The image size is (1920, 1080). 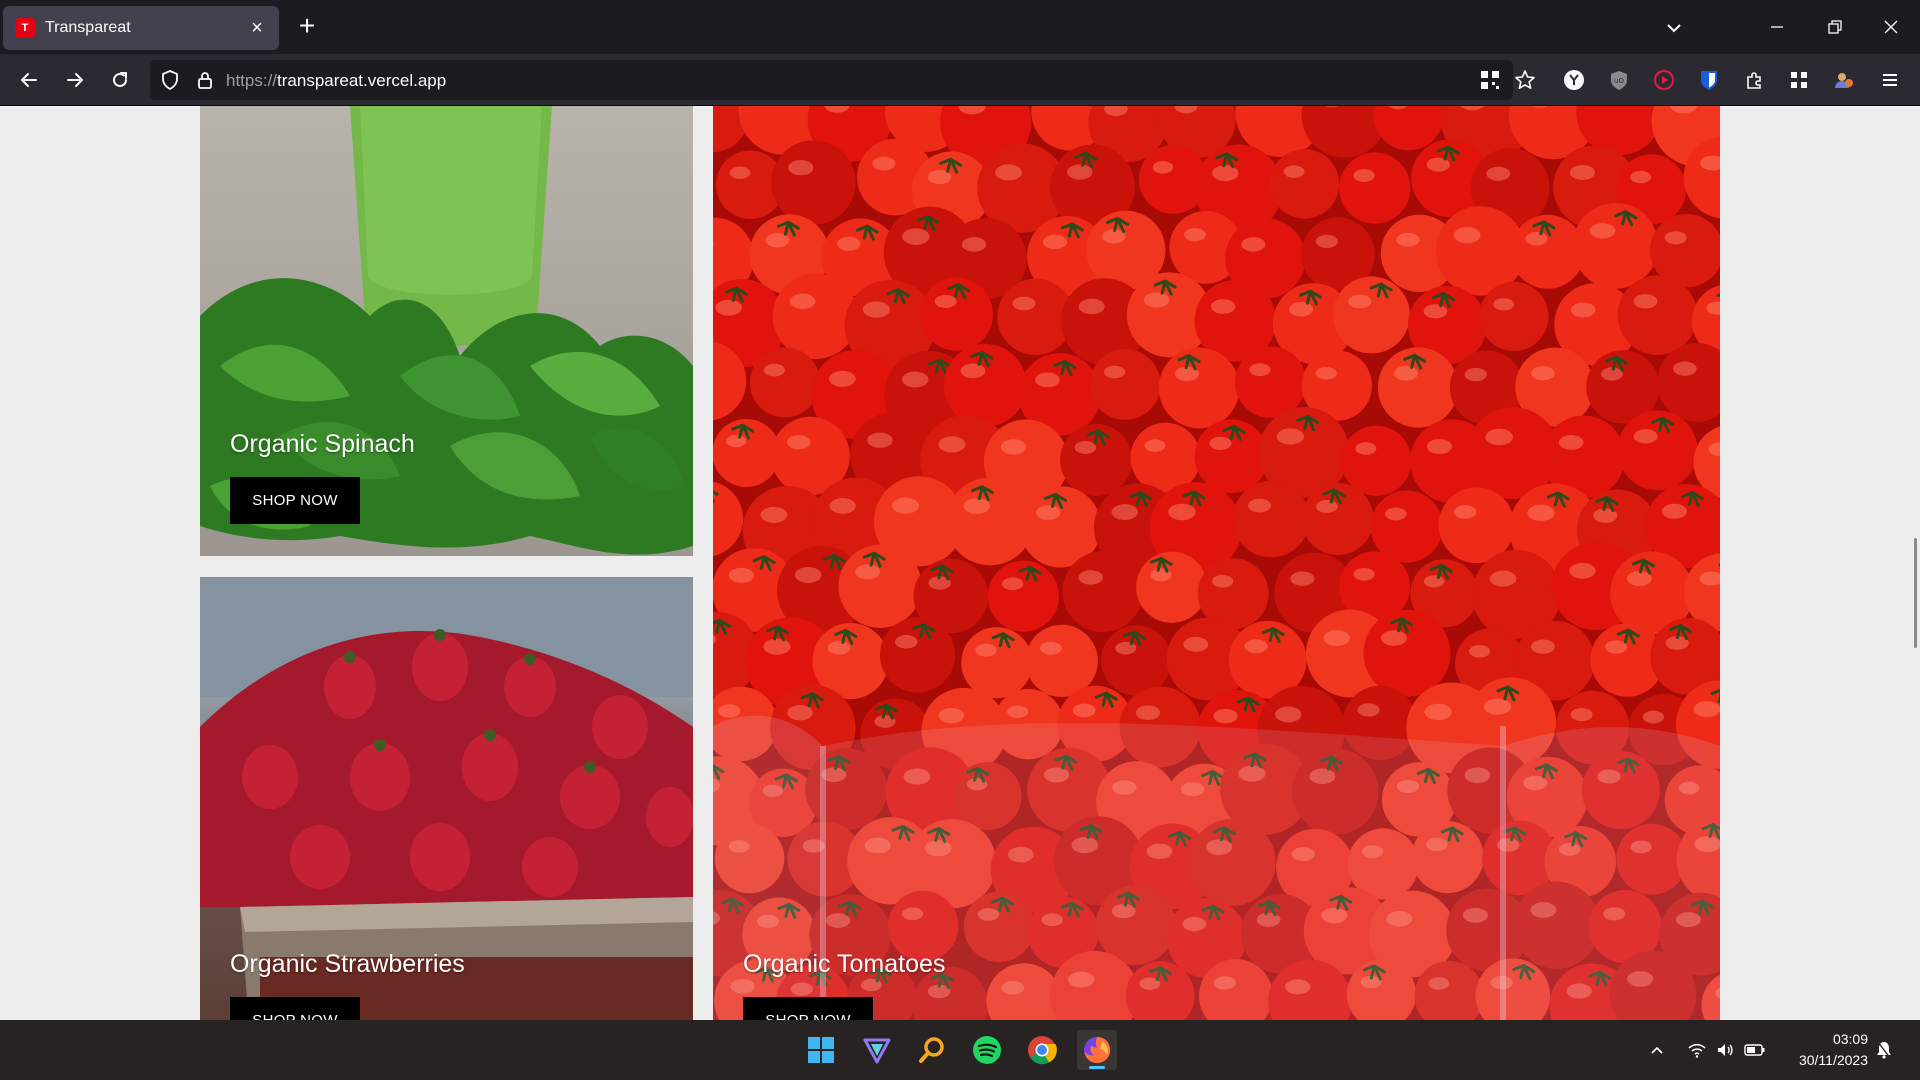 What do you see at coordinates (1884, 1050) in the screenshot?
I see `notifications-icon` at bounding box center [1884, 1050].